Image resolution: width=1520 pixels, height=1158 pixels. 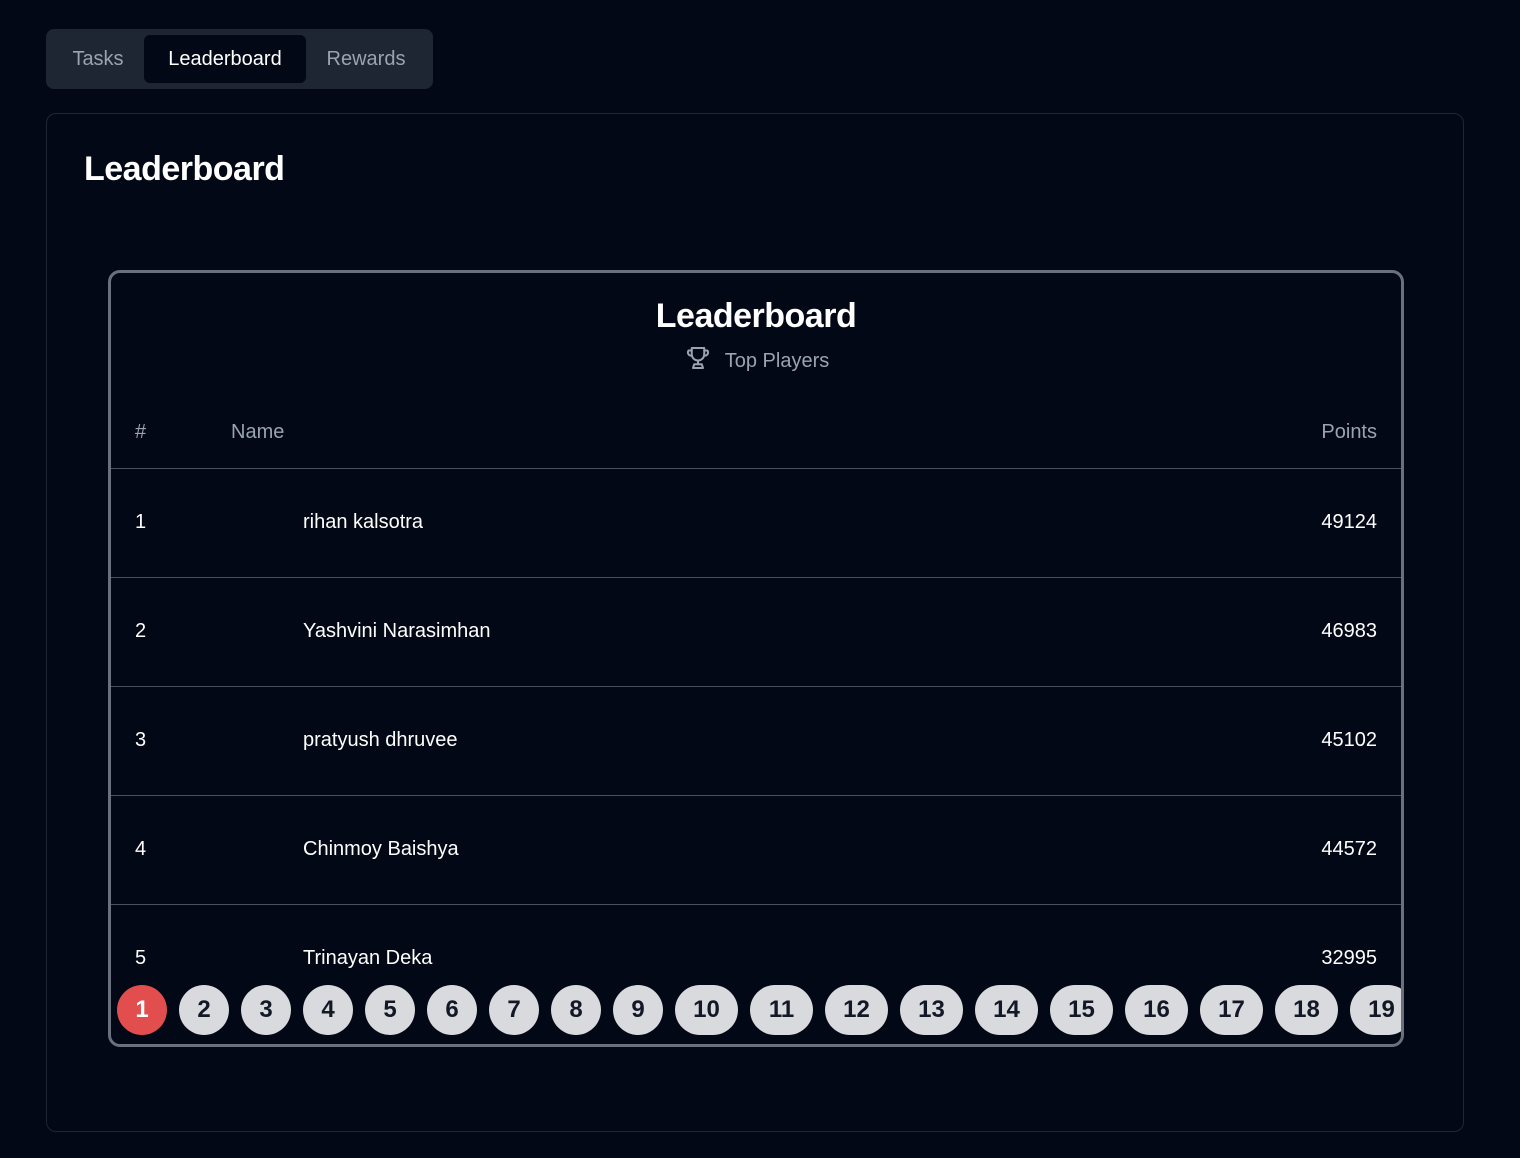 I want to click on row-name: Trinayan Deka, so click(x=368, y=958).